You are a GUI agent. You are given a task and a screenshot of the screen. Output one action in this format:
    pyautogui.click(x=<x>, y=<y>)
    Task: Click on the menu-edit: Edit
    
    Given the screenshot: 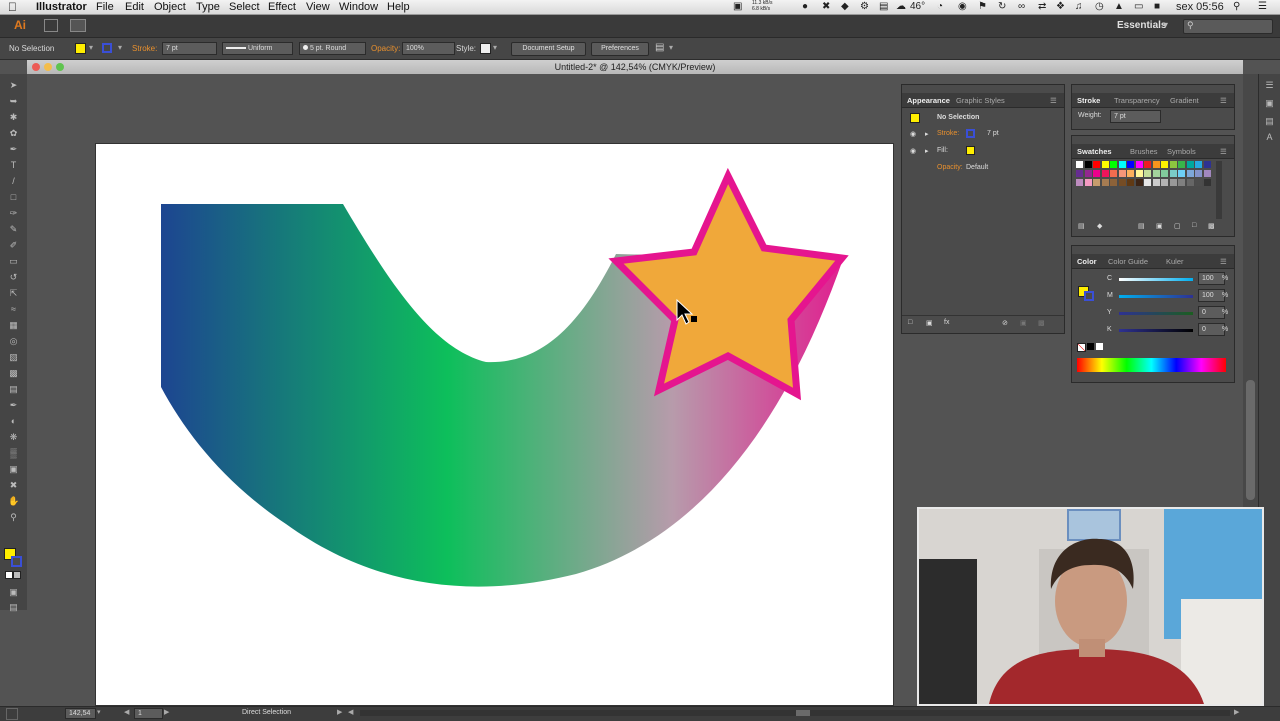 What is the action you would take?
    pyautogui.click(x=134, y=7)
    